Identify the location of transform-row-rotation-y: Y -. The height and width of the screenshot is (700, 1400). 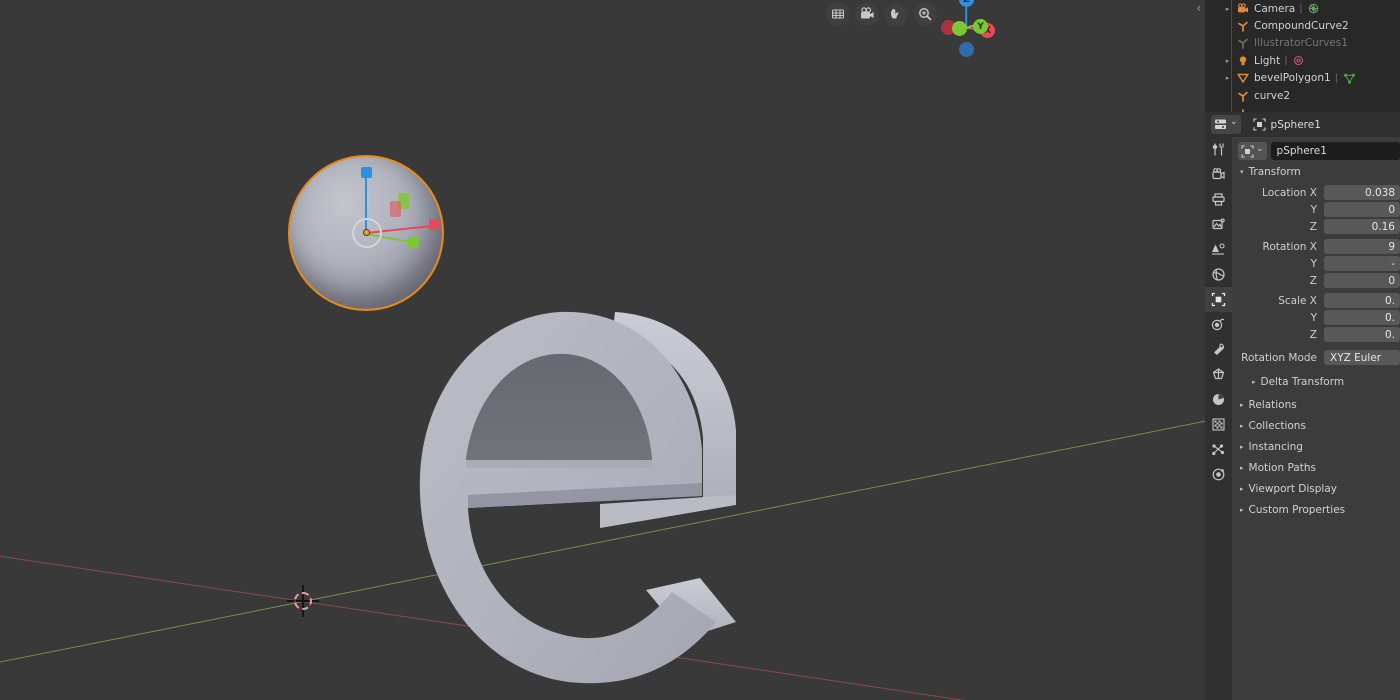
(1316, 263).